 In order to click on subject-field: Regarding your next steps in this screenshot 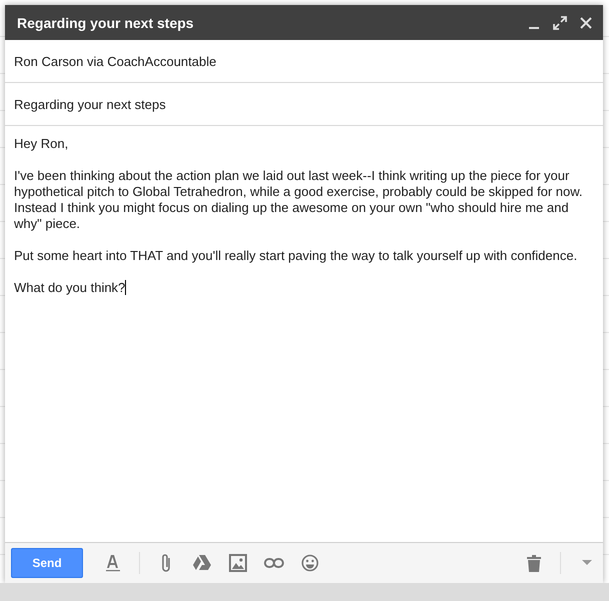, I will do `click(90, 104)`.